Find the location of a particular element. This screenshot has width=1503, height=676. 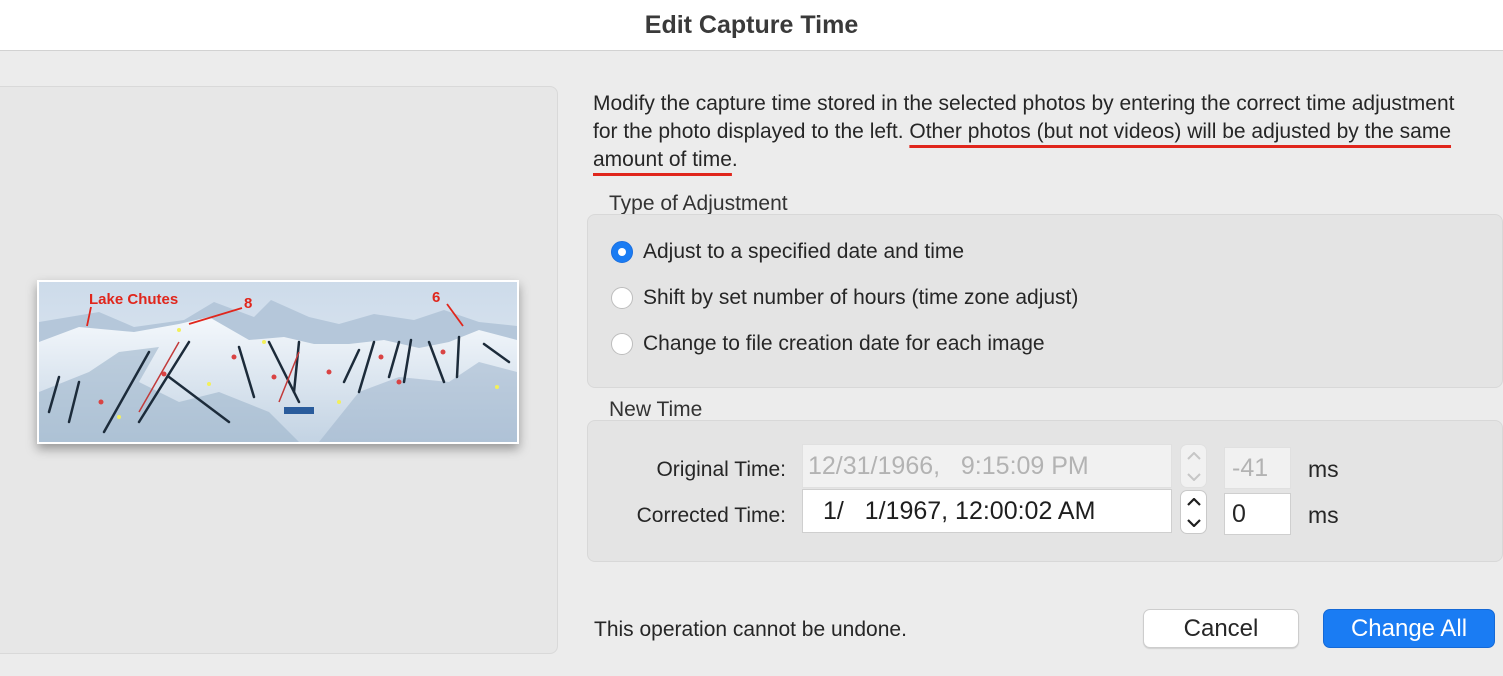

corrected-ms-unit: ms is located at coordinates (1323, 515).